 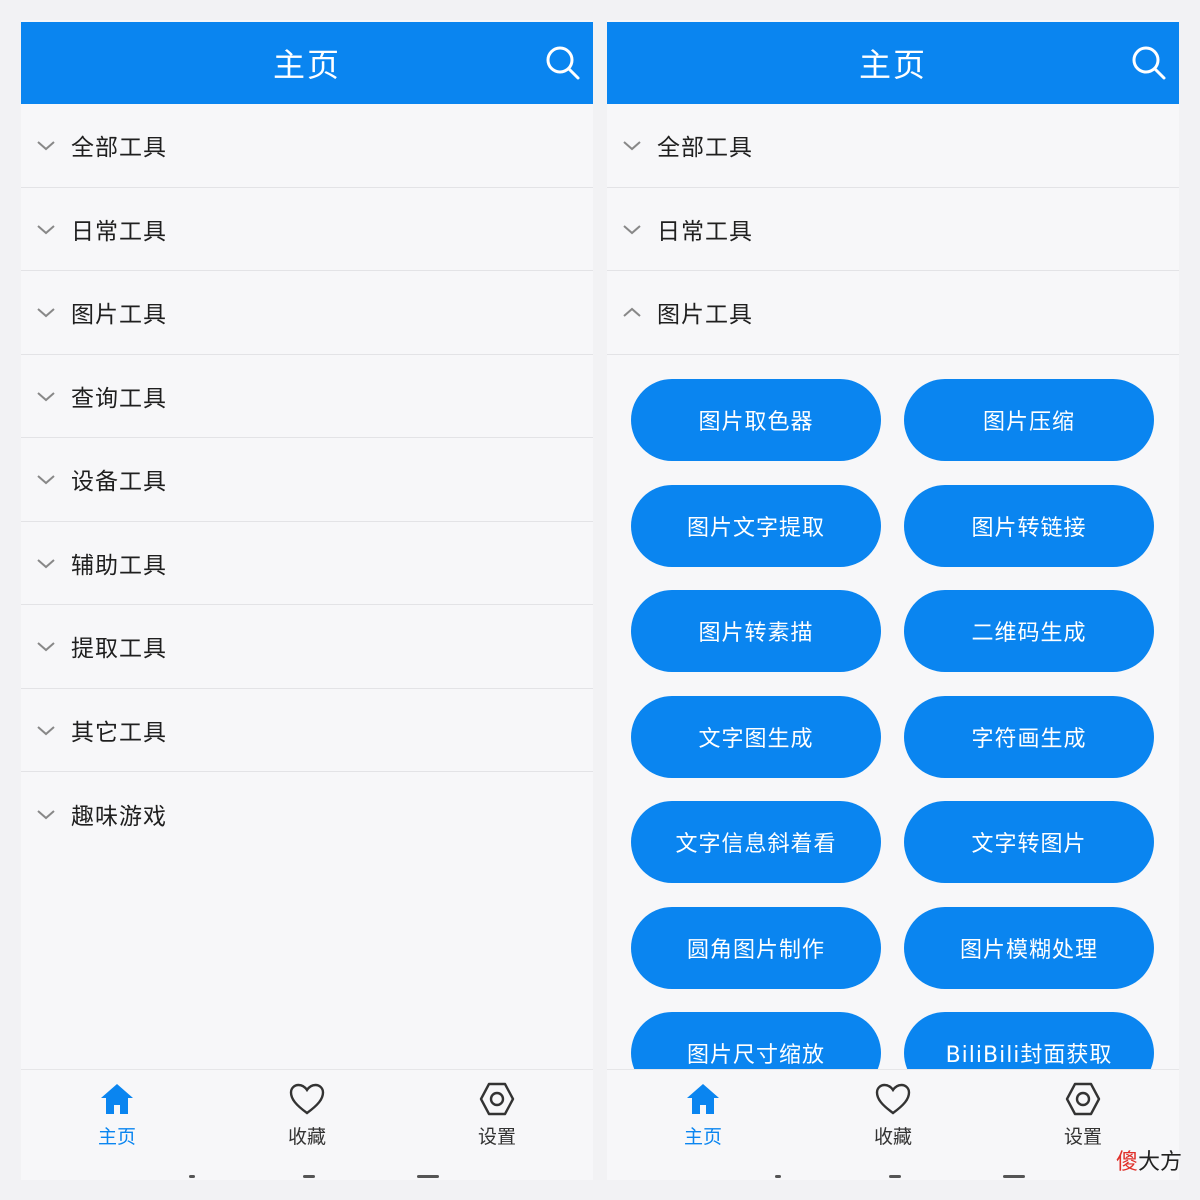 What do you see at coordinates (307, 647) in the screenshot?
I see `category-row-extract: 提取工具` at bounding box center [307, 647].